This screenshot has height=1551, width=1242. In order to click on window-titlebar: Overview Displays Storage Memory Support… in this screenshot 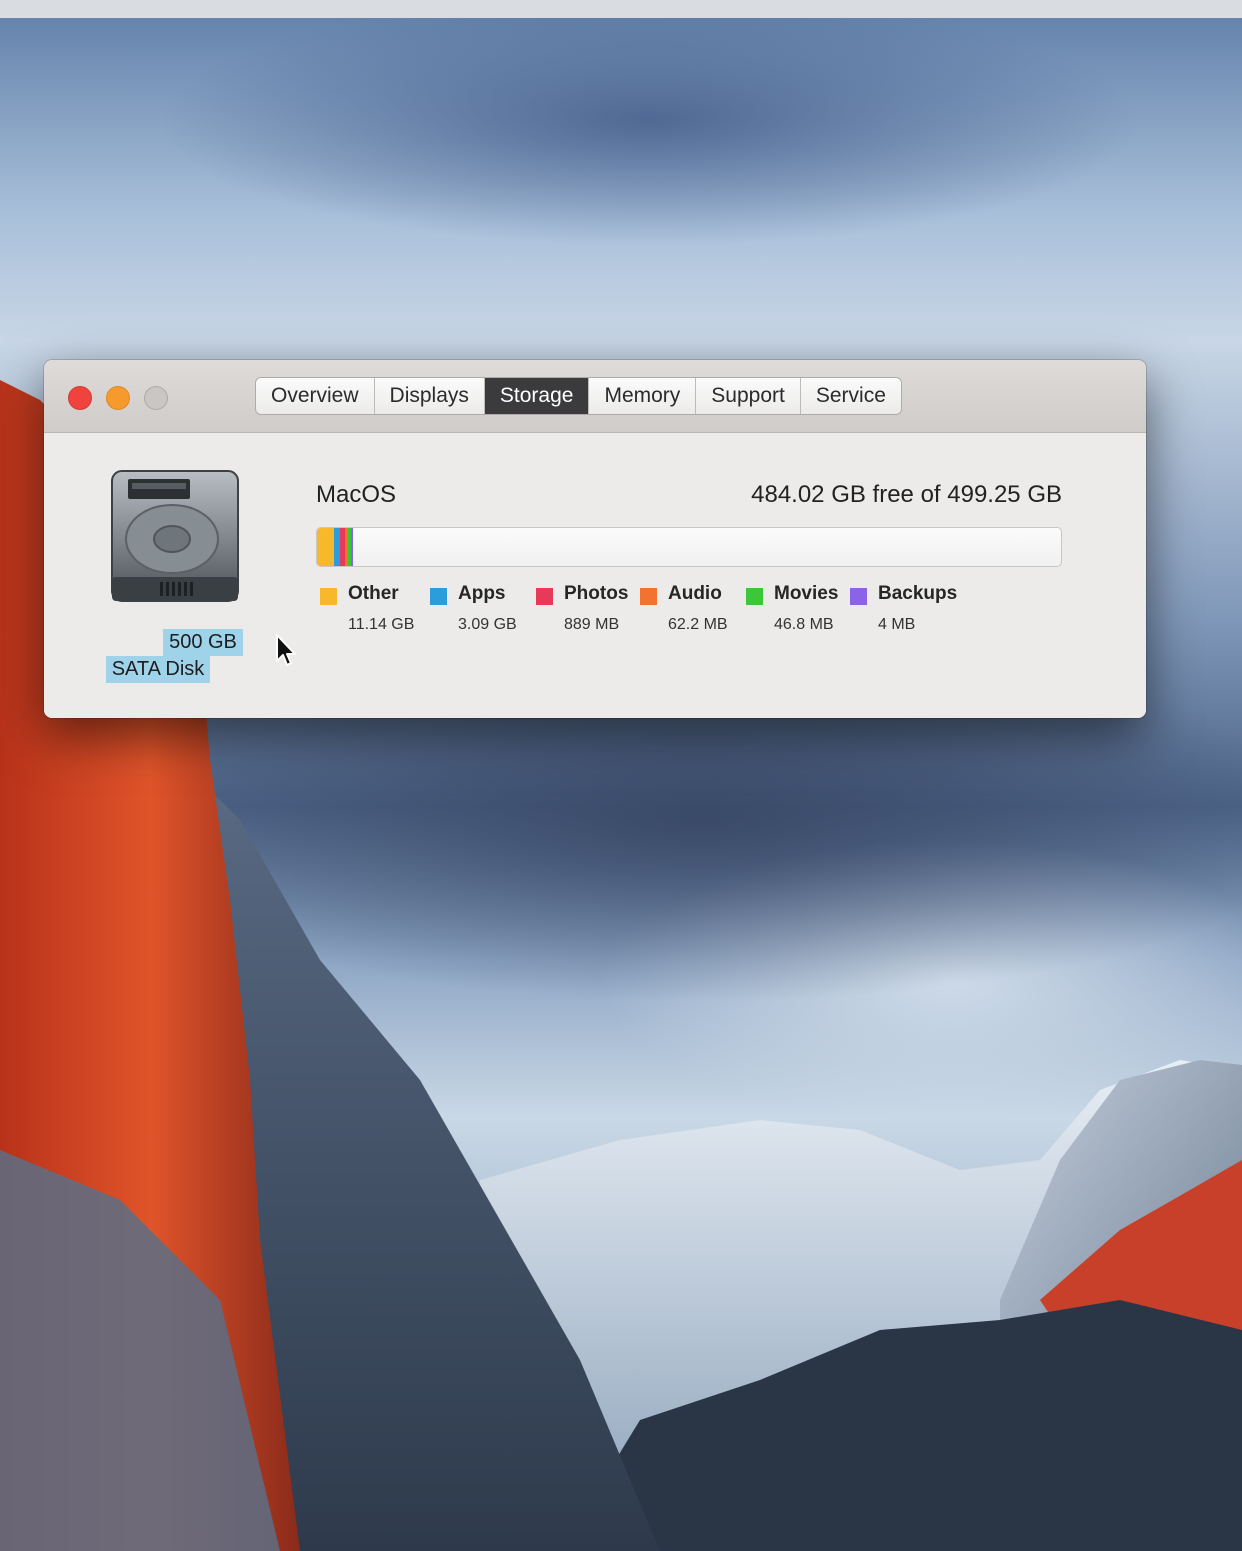, I will do `click(595, 396)`.